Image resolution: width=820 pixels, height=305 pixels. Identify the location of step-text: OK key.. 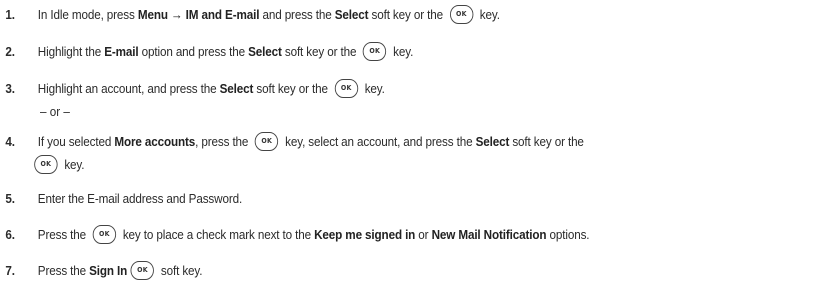
(59, 164).